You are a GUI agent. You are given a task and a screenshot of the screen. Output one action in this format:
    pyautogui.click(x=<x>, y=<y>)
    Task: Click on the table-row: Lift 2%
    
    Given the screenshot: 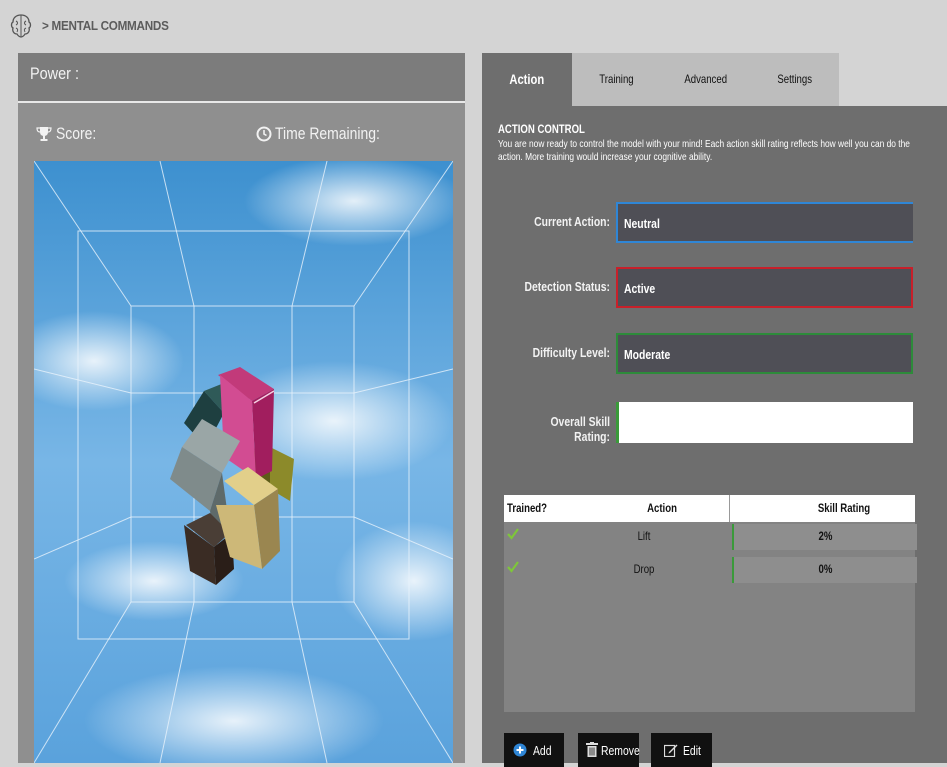 What is the action you would take?
    pyautogui.click(x=710, y=537)
    